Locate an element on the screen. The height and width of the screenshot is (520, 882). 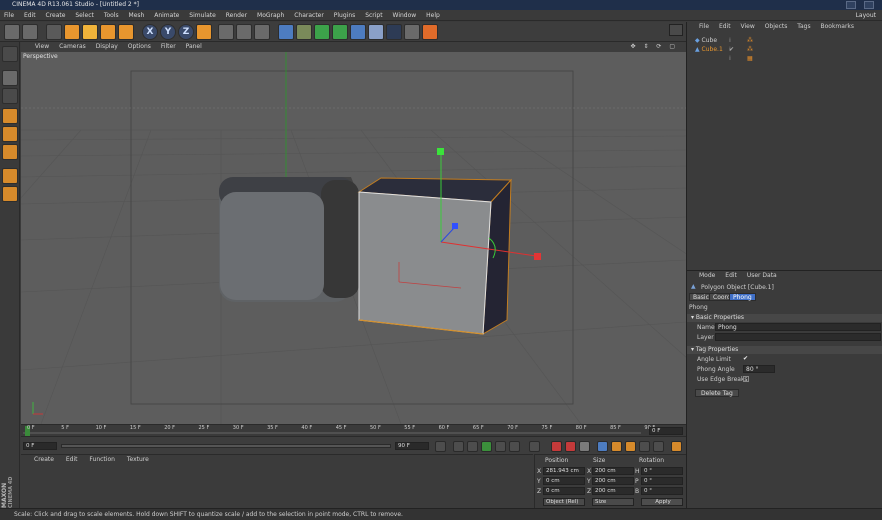
key-pla-icon is located at coordinates (658, 446).